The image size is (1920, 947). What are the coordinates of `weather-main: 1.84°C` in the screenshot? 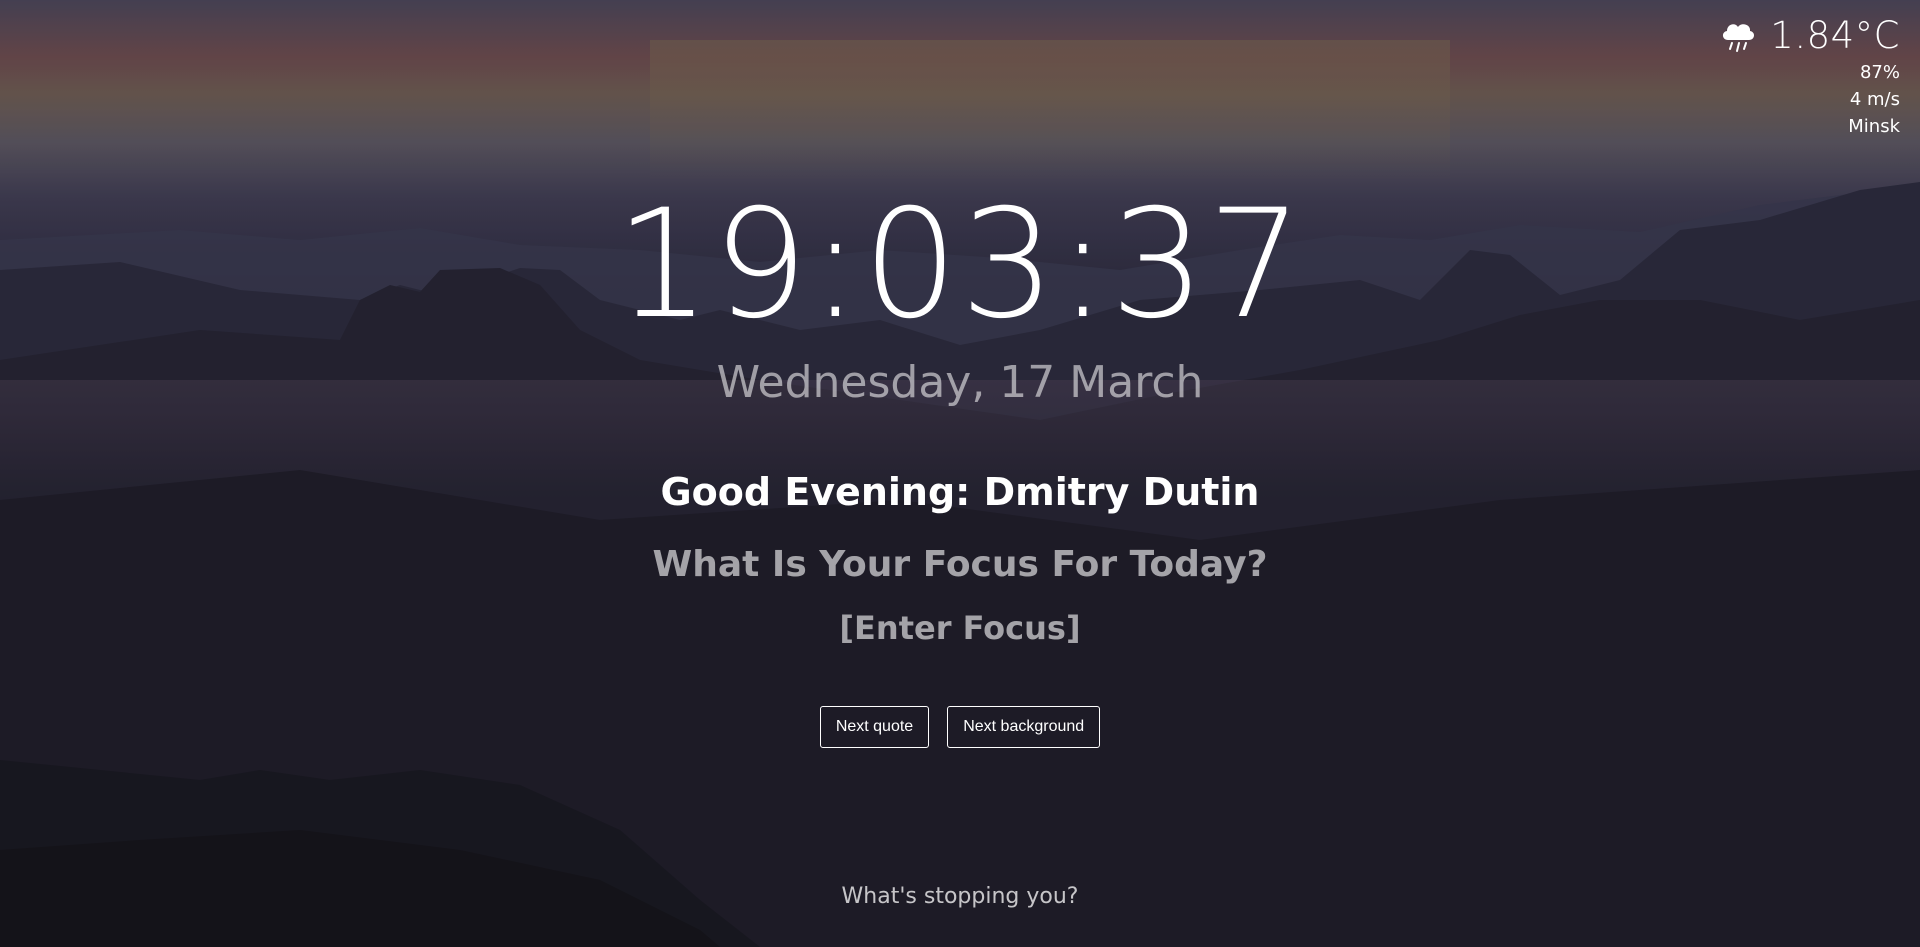 It's located at (1809, 35).